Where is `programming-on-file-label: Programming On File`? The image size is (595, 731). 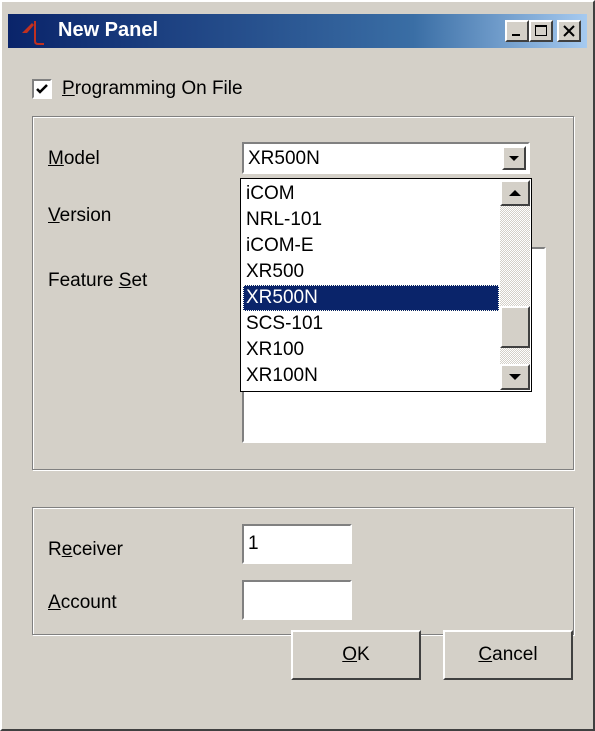 programming-on-file-label: Programming On File is located at coordinates (152, 88).